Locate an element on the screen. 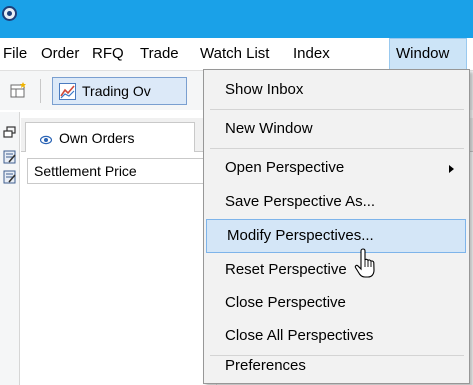  column-header-settlement-price: Settlement Price is located at coordinates (117, 171).